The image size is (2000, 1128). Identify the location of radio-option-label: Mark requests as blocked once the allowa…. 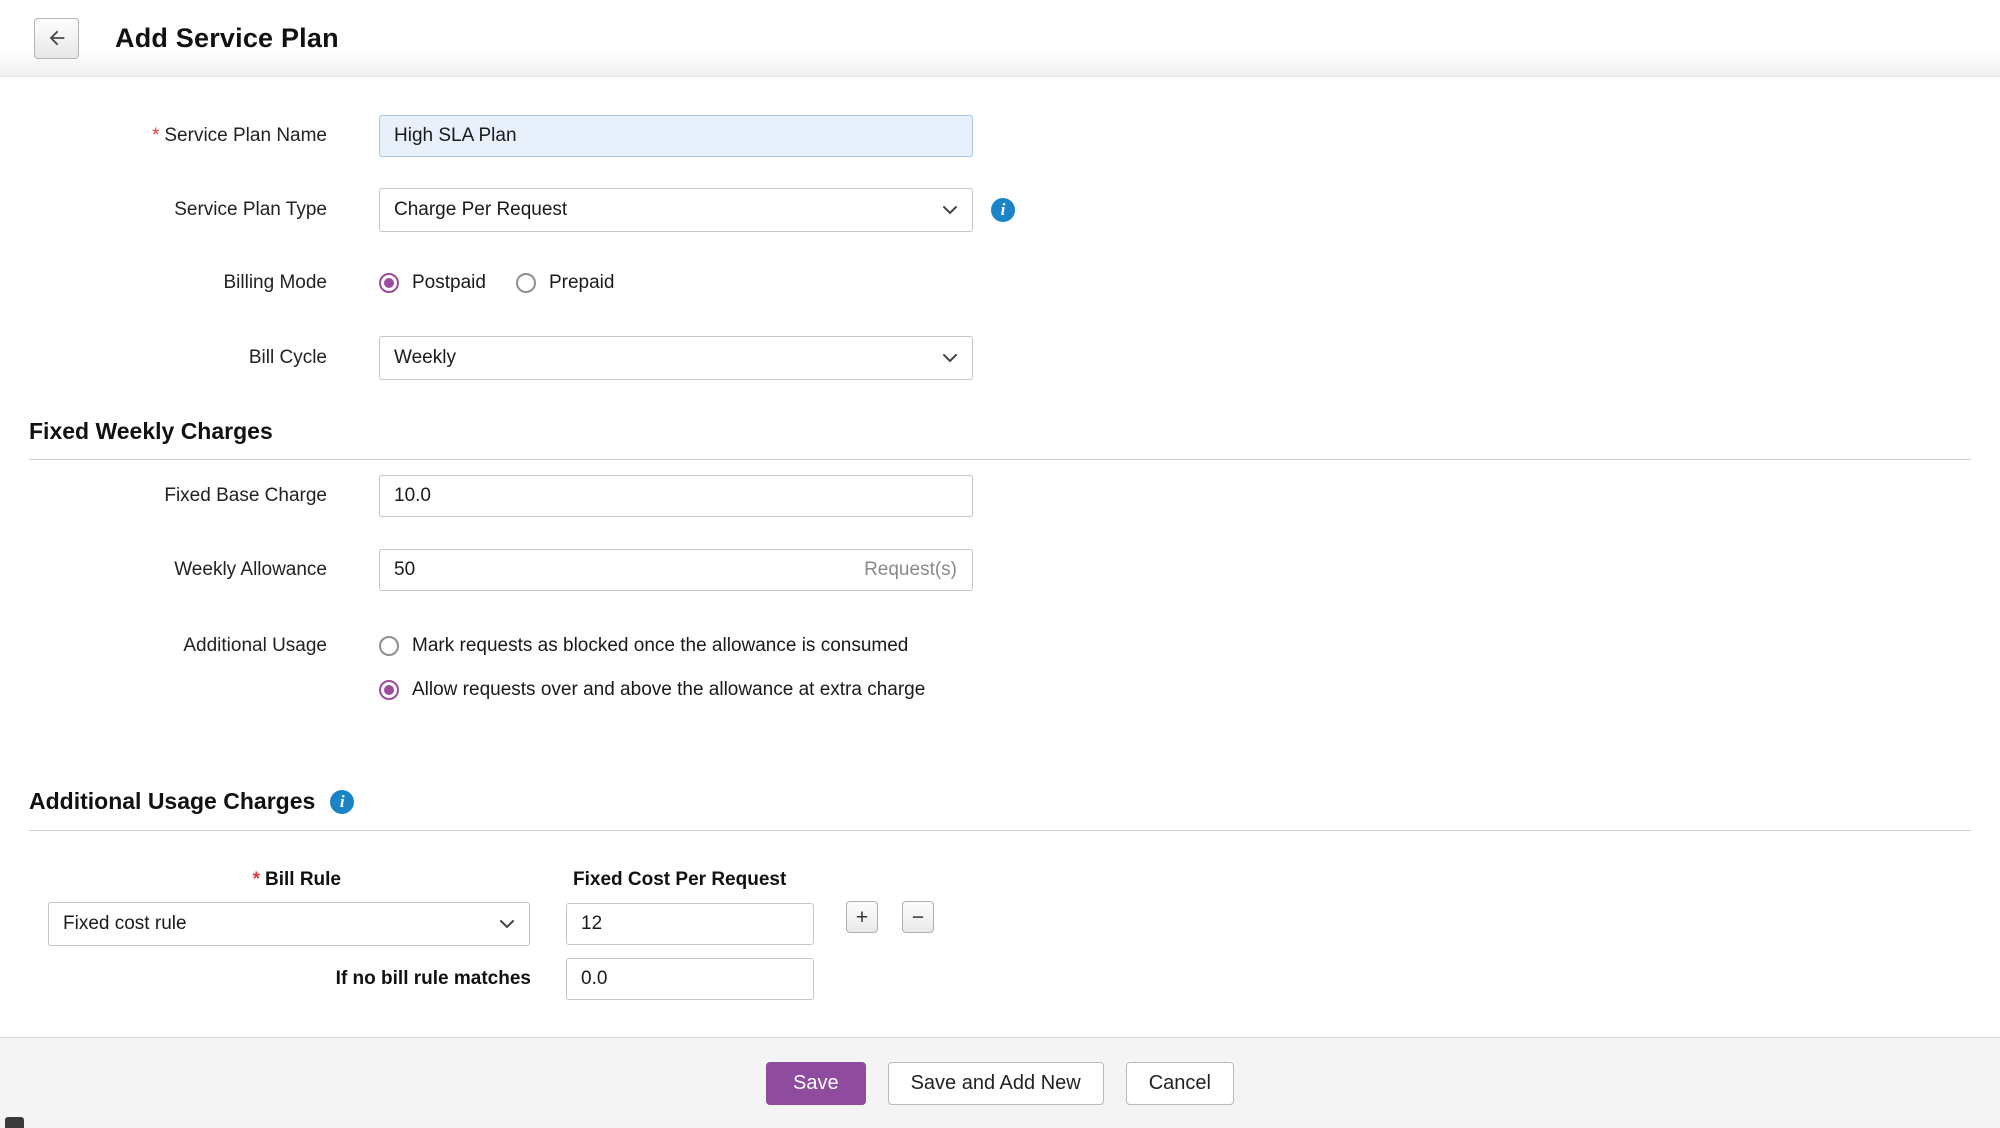
(660, 645).